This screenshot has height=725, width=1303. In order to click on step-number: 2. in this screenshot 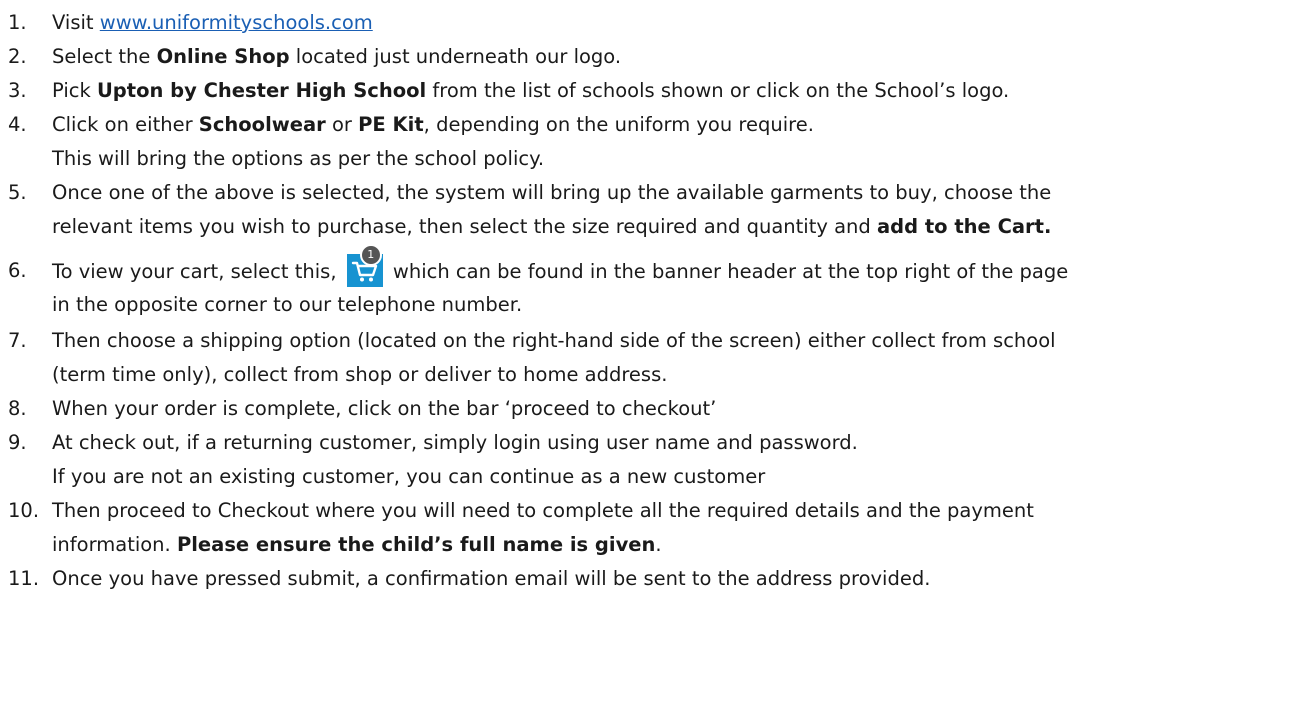, I will do `click(17, 56)`.